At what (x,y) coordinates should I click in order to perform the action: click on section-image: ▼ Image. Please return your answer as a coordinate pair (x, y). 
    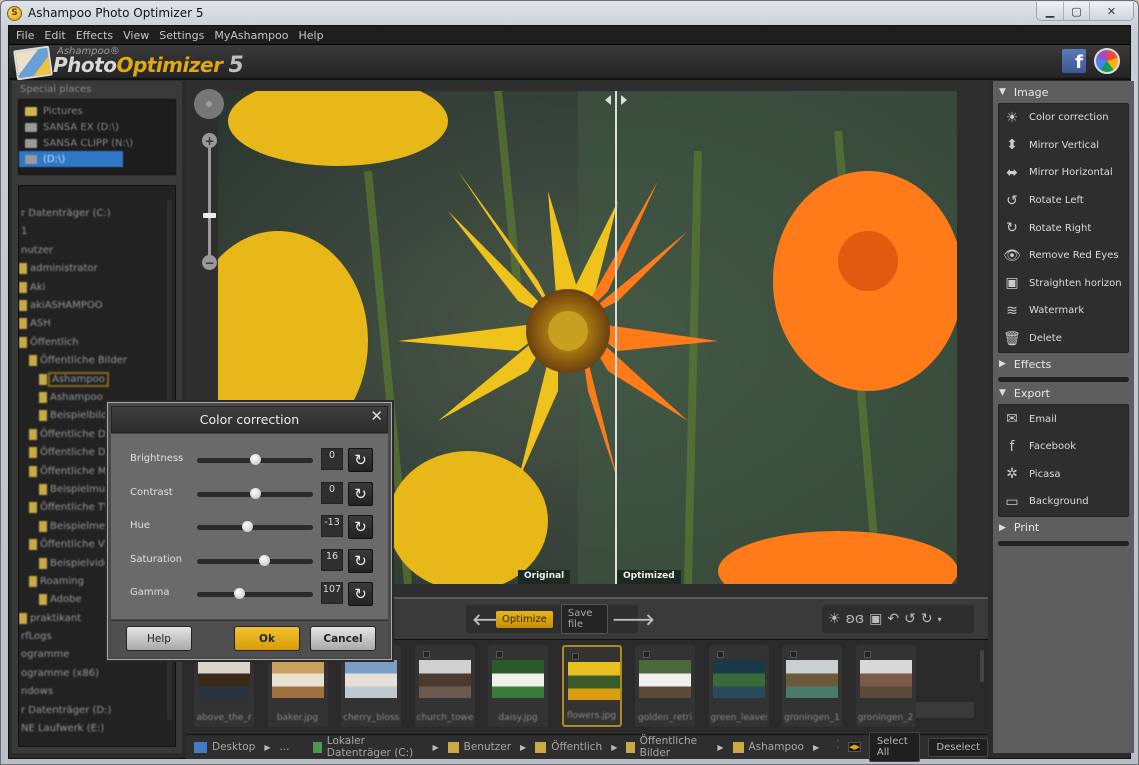
    Looking at the image, I should click on (1063, 92).